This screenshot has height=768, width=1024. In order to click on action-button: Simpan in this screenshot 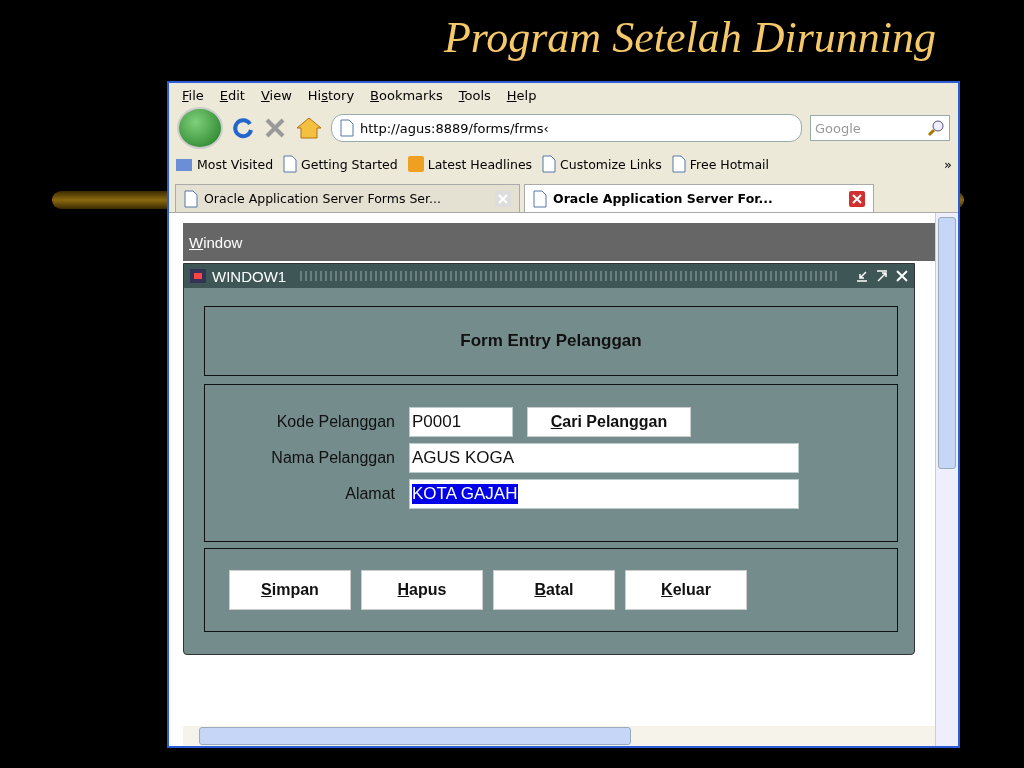, I will do `click(290, 590)`.